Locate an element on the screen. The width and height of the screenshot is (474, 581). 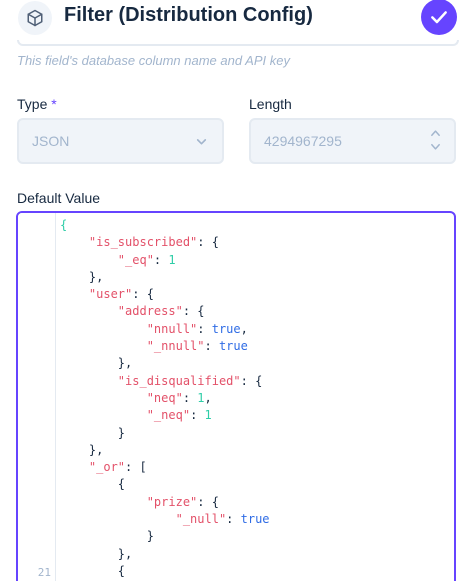
code-line: "_or": [ is located at coordinates (165, 467).